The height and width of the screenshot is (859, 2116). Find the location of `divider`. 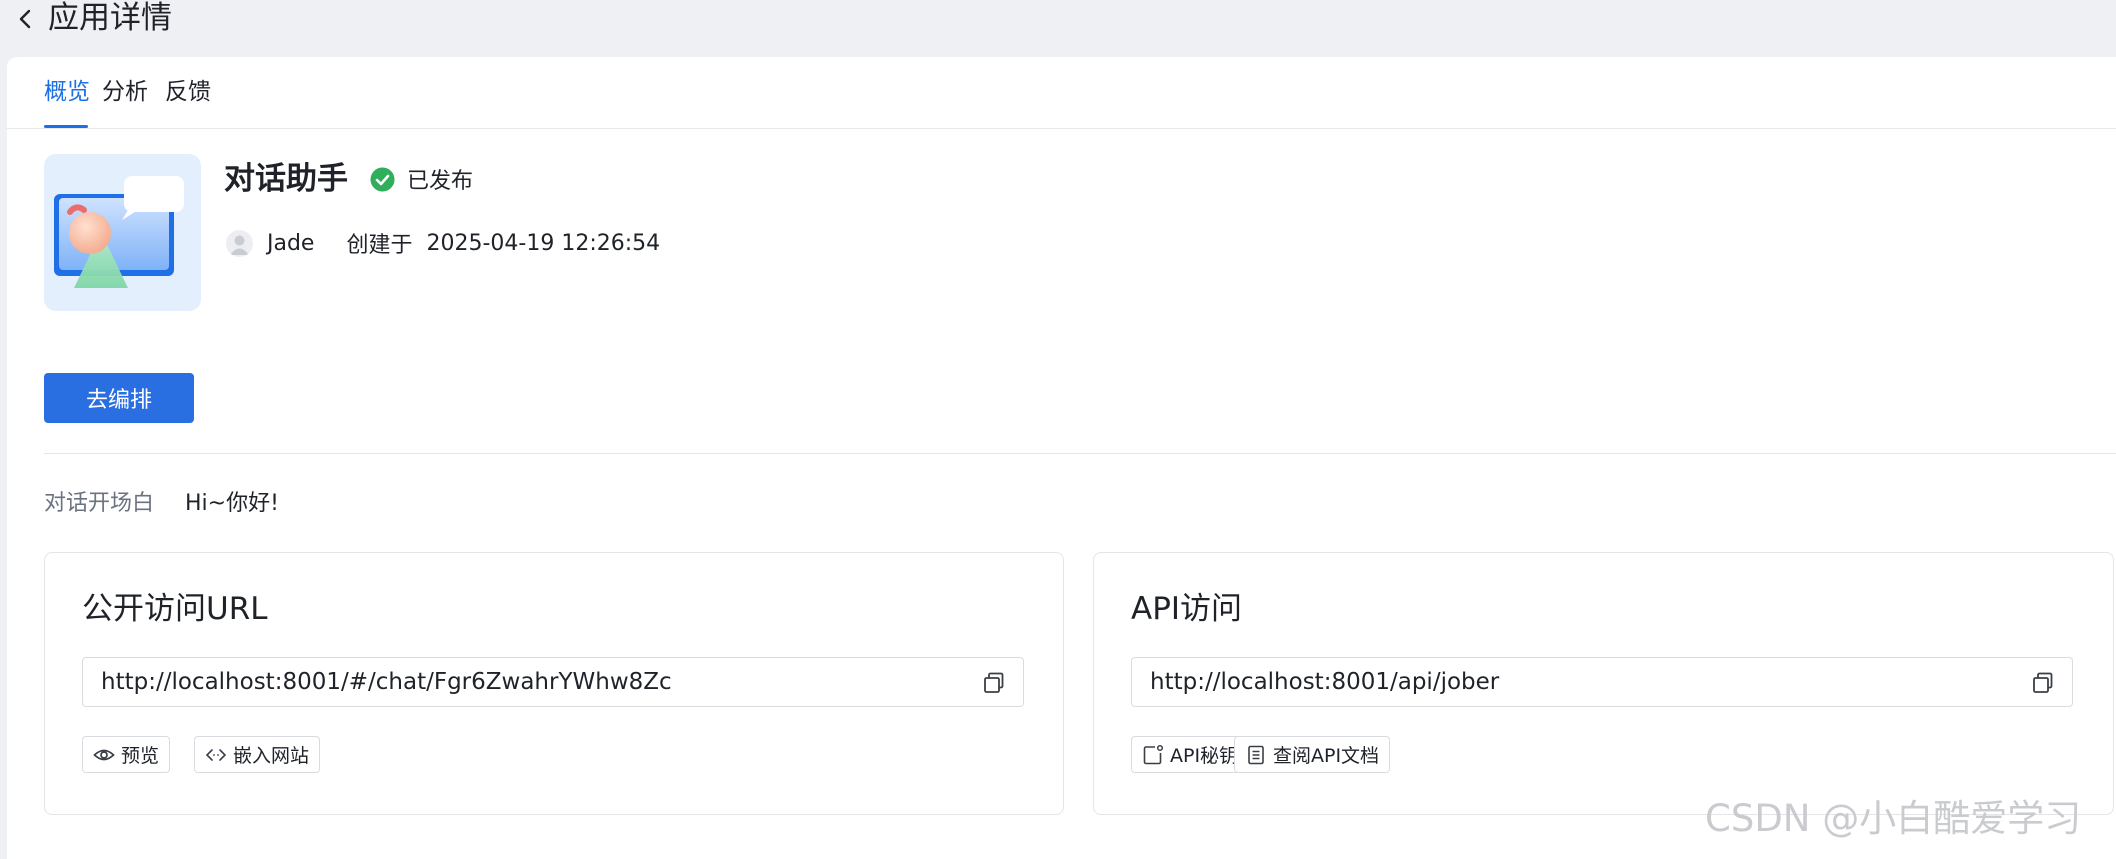

divider is located at coordinates (1080, 453).